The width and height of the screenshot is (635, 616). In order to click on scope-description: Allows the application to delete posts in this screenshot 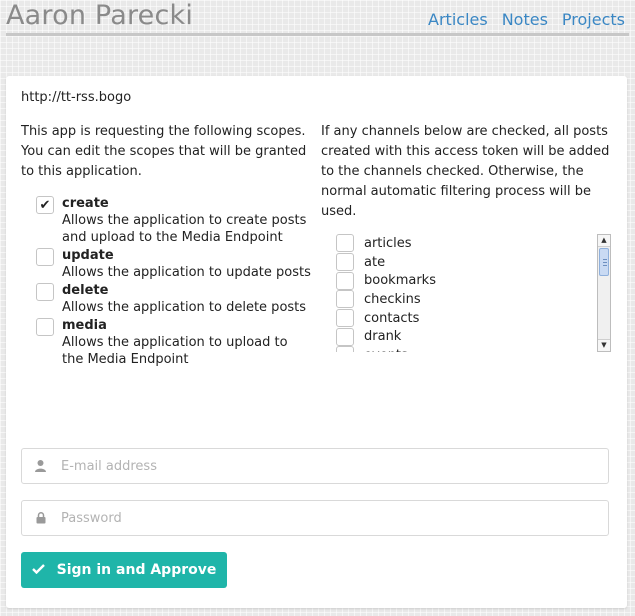, I will do `click(184, 307)`.